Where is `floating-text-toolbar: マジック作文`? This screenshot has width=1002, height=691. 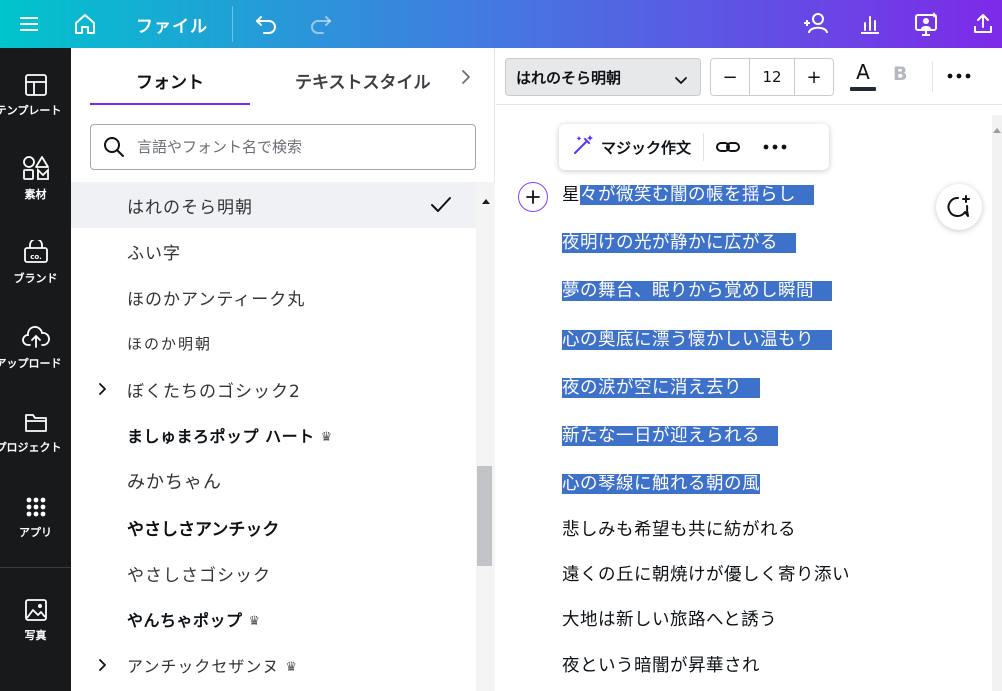
floating-text-toolbar: マジック作文 is located at coordinates (694, 147).